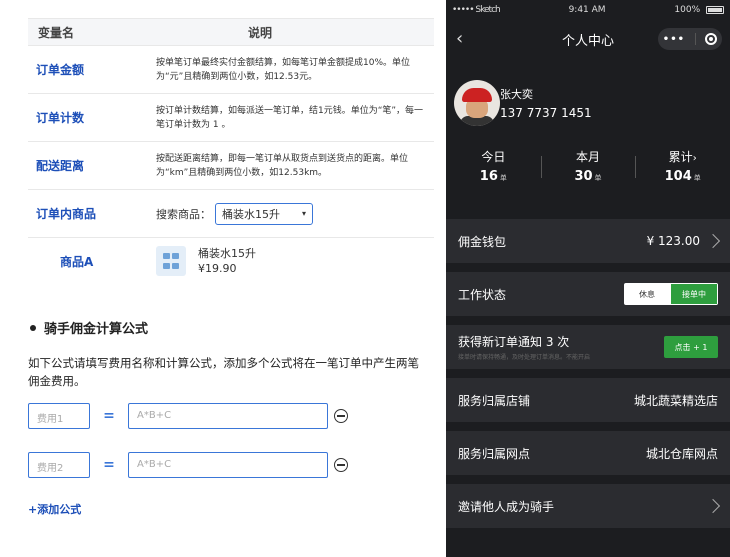 This screenshot has height=557, width=730. Describe the element at coordinates (493, 157) in the screenshot. I see `stat-label: 今日` at that location.